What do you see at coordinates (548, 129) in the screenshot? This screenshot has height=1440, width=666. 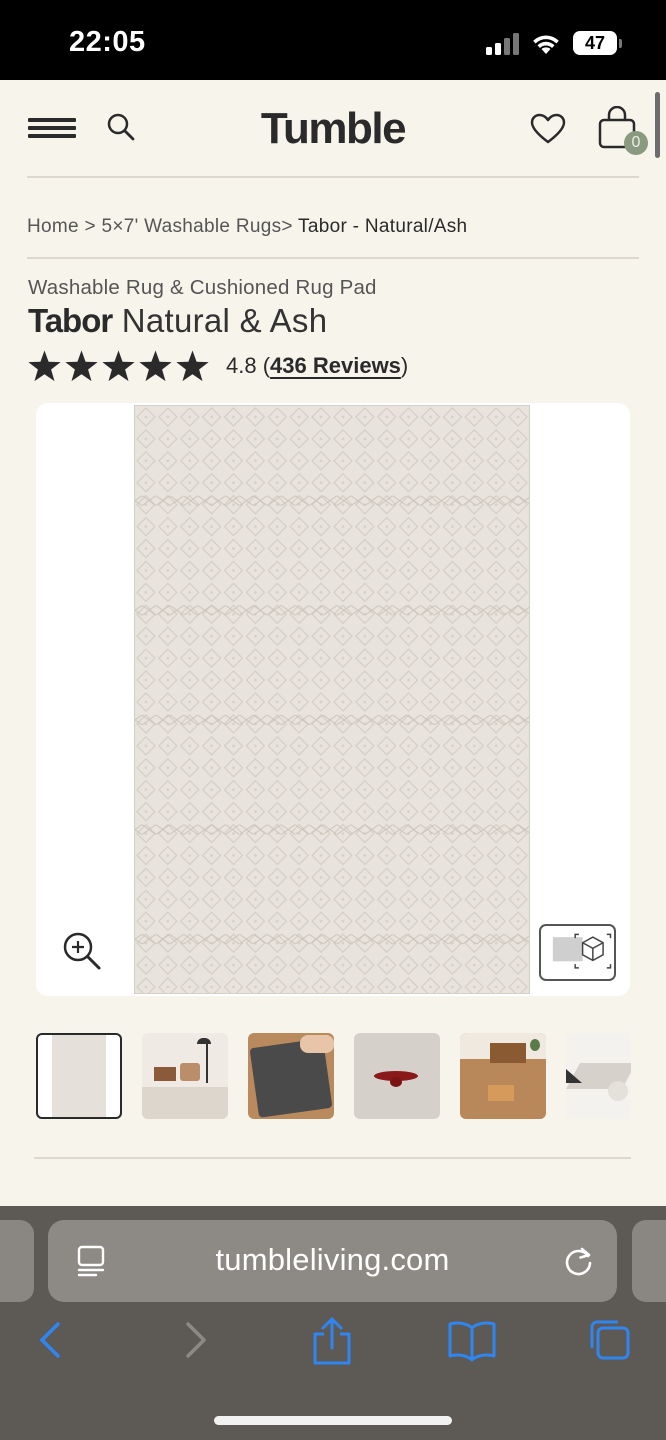 I see `heart-icon` at bounding box center [548, 129].